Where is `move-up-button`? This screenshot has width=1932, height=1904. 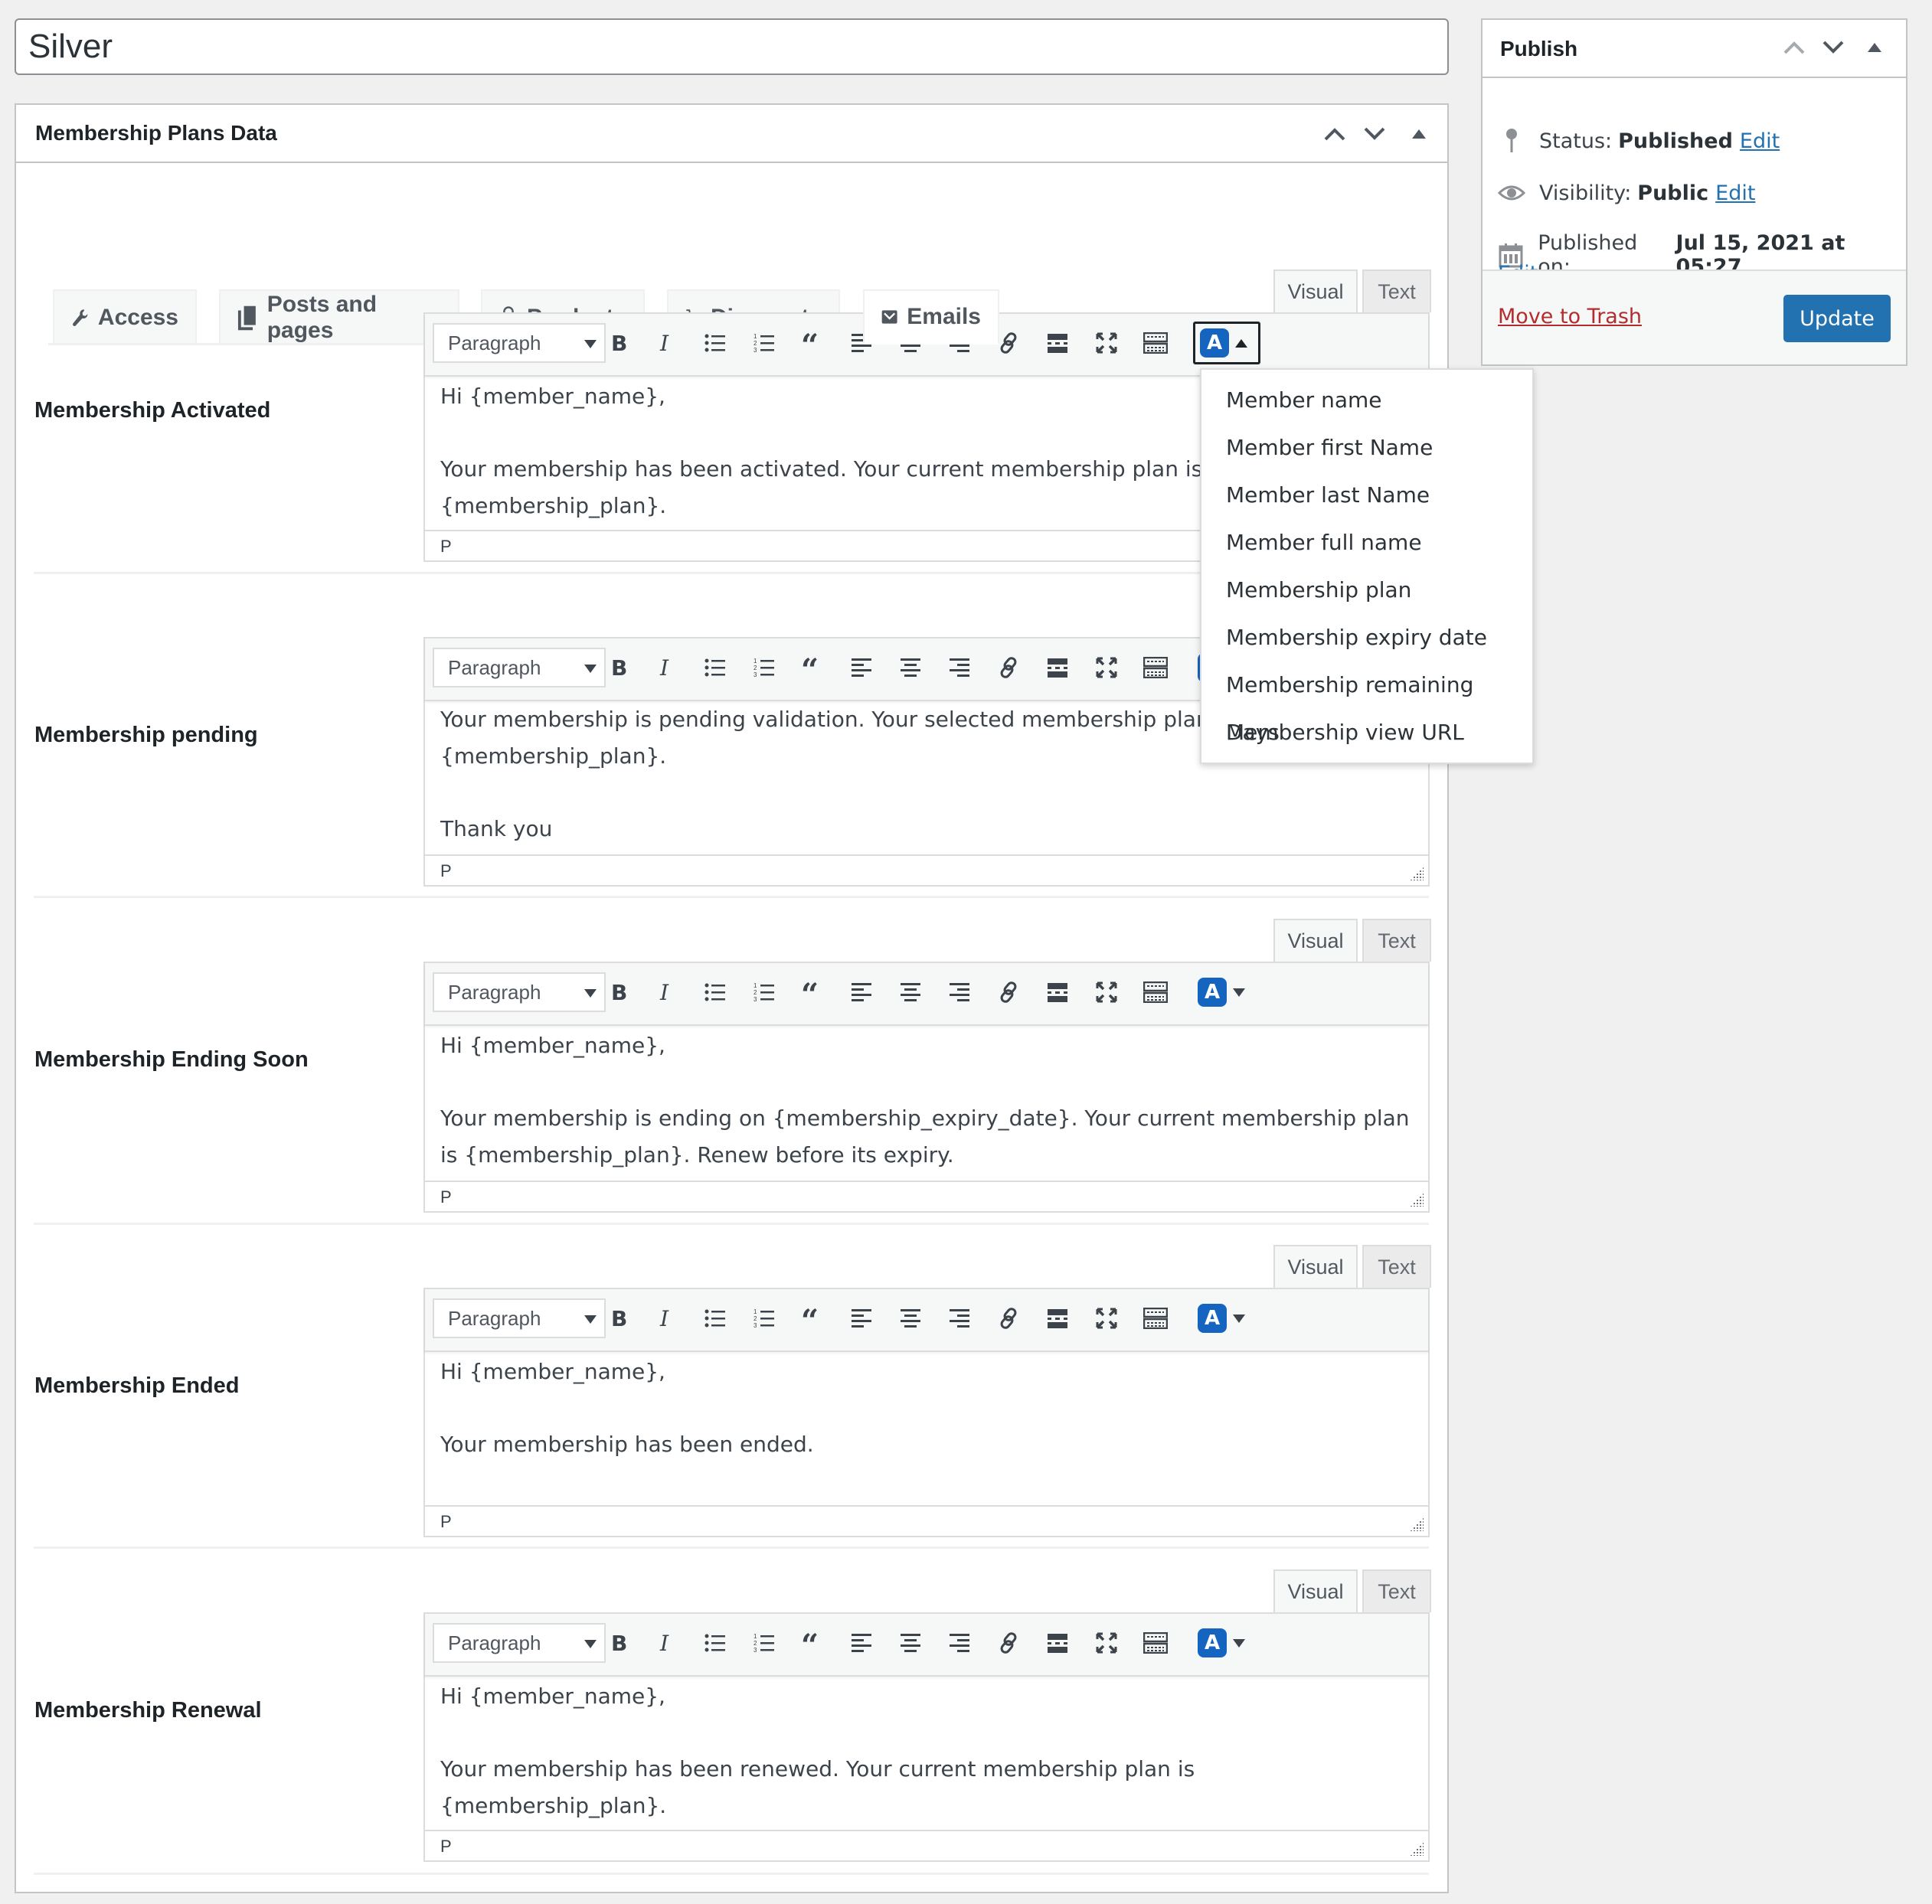 move-up-button is located at coordinates (1335, 134).